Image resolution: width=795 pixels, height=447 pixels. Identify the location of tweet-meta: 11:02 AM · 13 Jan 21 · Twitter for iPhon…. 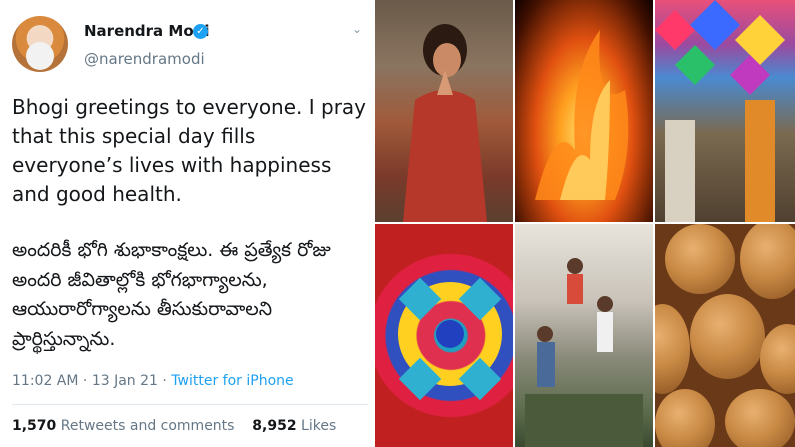
(153, 381).